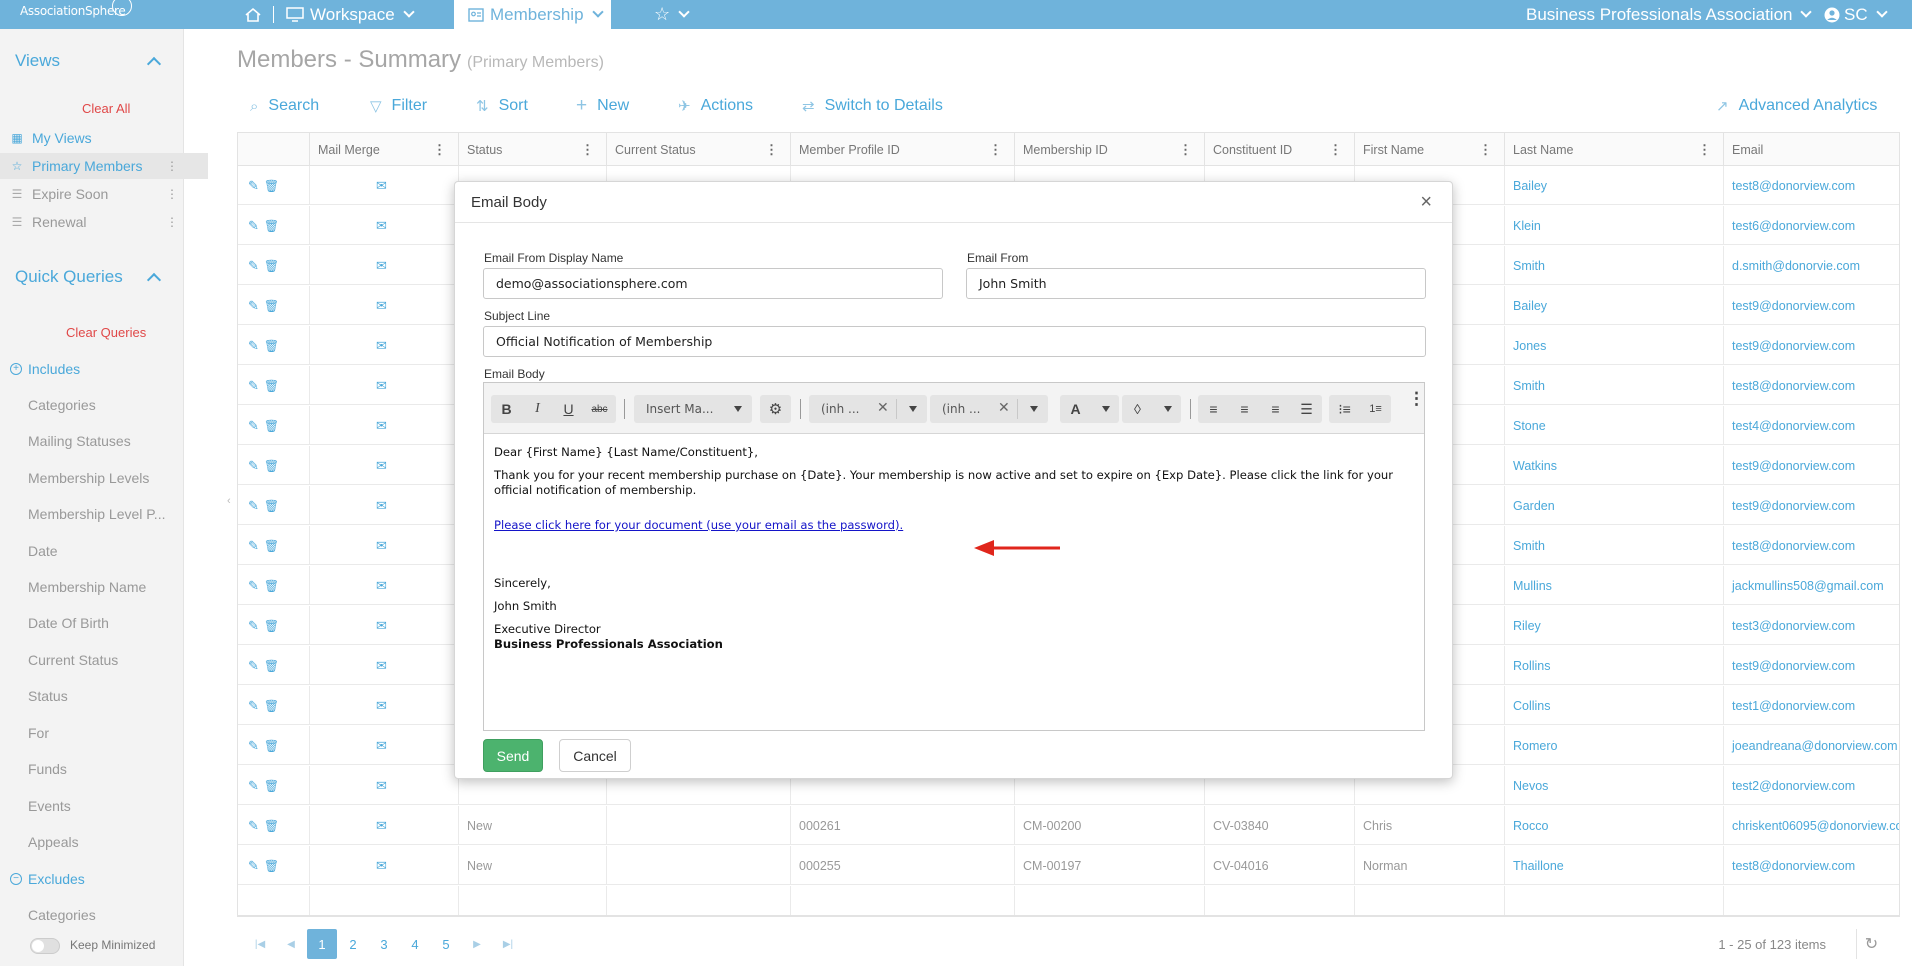  What do you see at coordinates (1535, 746) in the screenshot?
I see `cell-last: Romero` at bounding box center [1535, 746].